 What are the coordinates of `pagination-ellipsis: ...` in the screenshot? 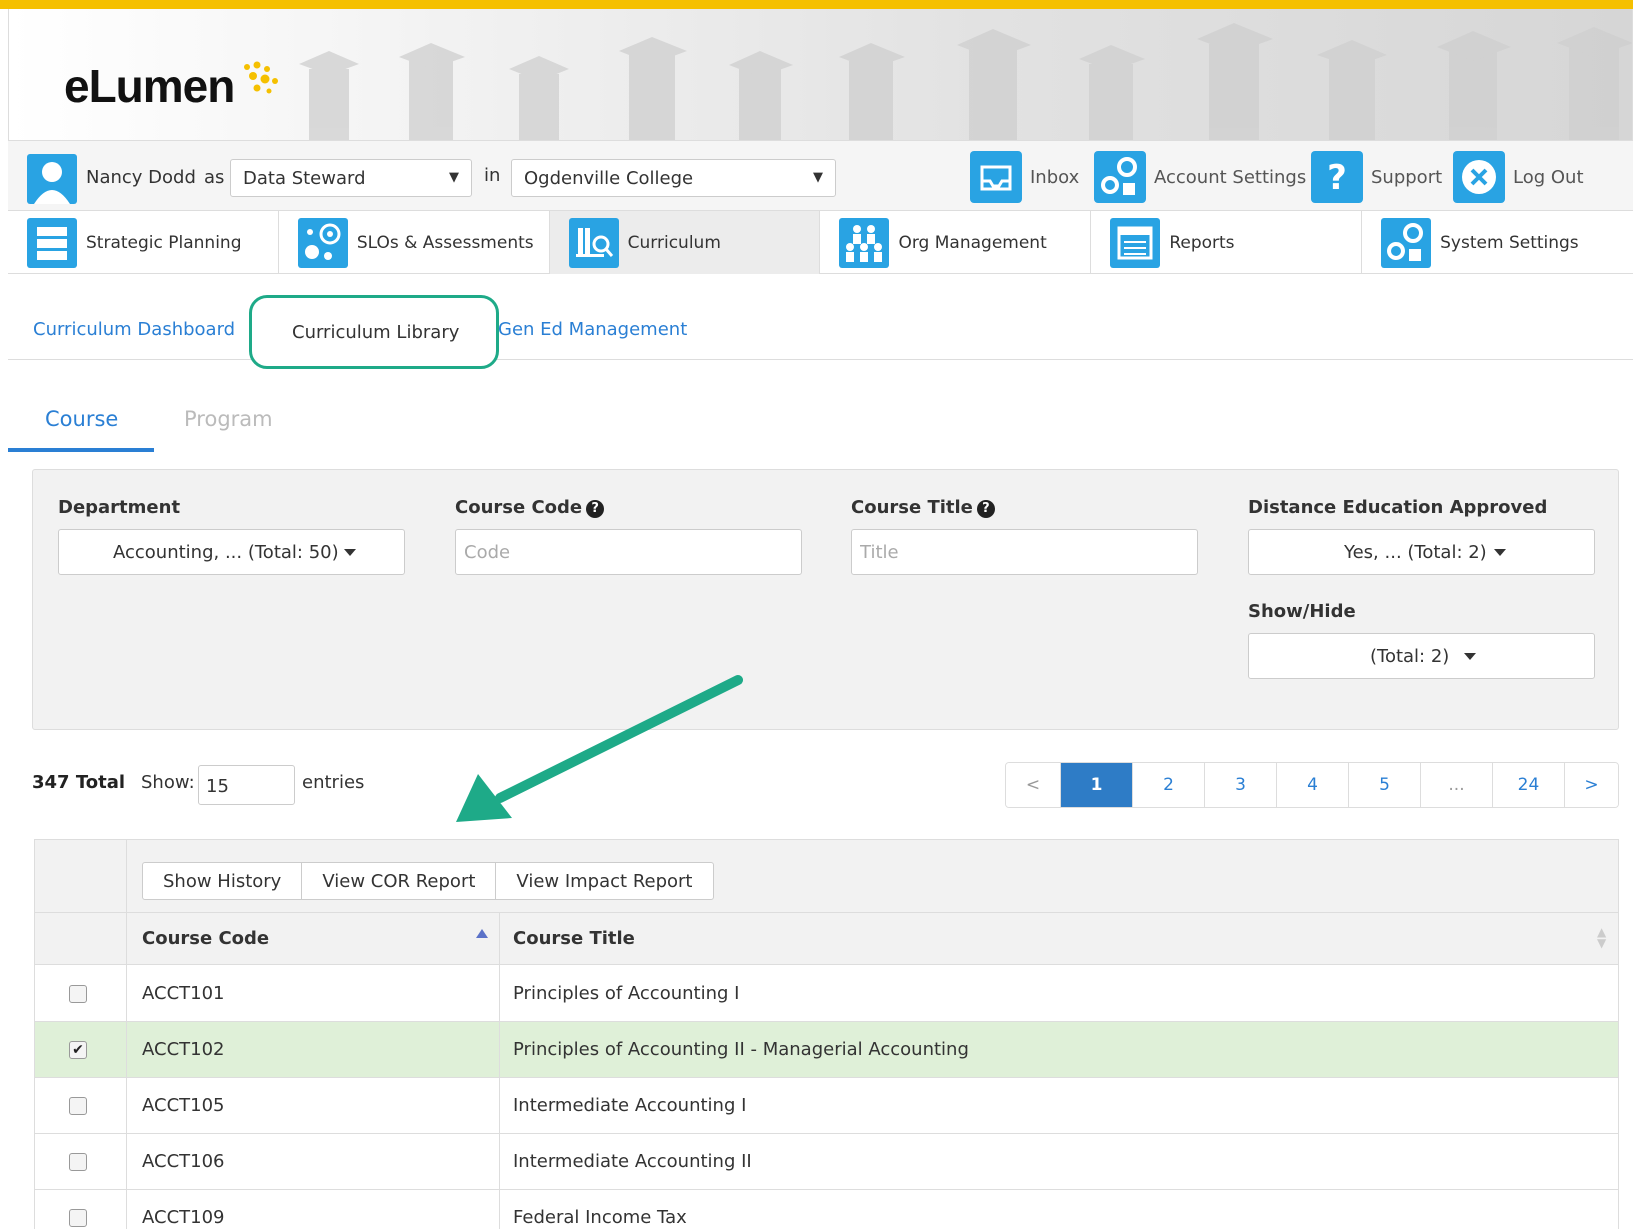 It's located at (1457, 785).